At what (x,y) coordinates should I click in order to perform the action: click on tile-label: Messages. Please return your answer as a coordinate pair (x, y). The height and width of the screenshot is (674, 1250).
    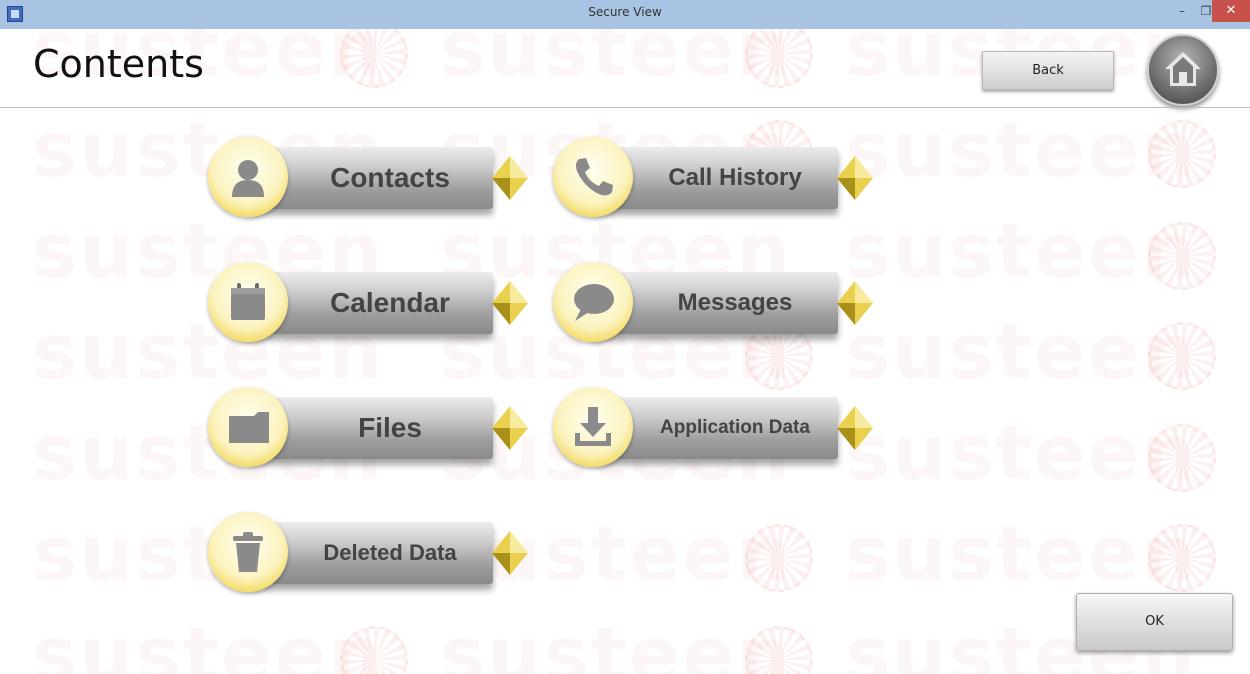
    Looking at the image, I should click on (735, 302).